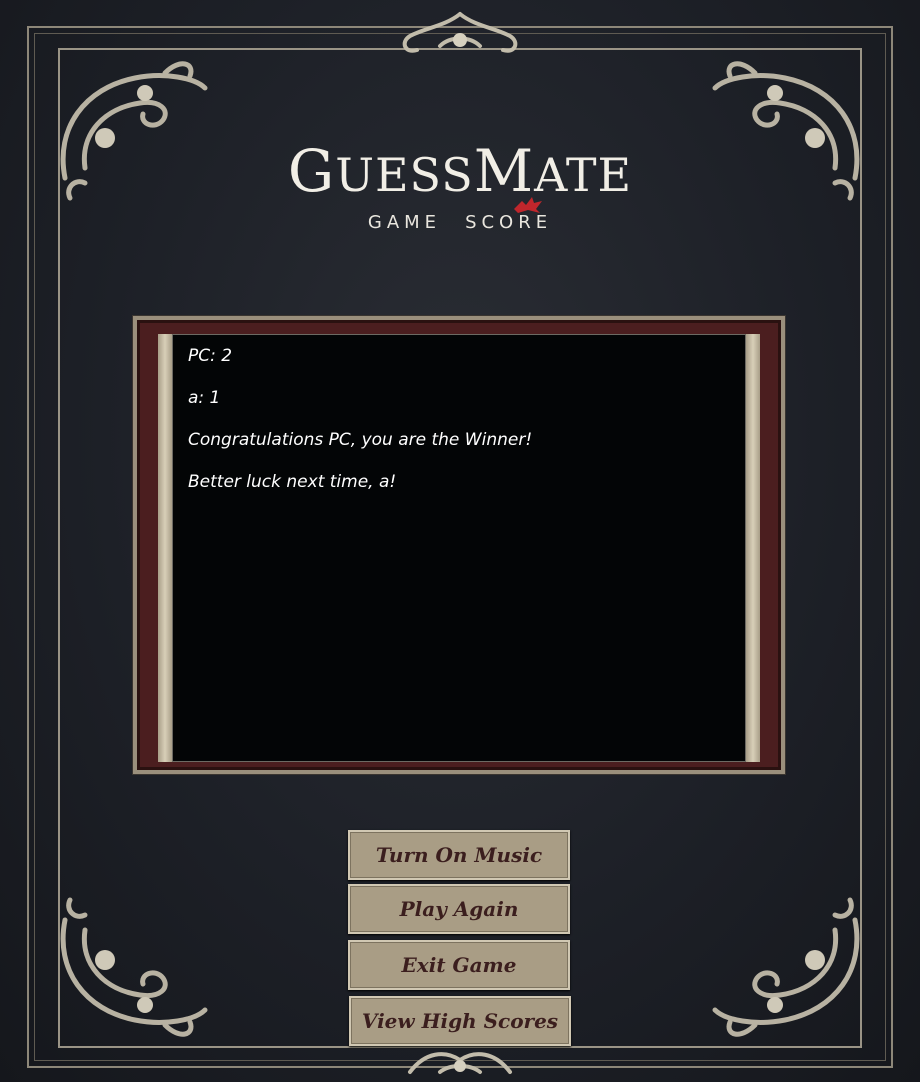 The height and width of the screenshot is (1082, 920). What do you see at coordinates (360, 440) in the screenshot?
I see `winner-message: Congratulations PC, you are the Winner!` at bounding box center [360, 440].